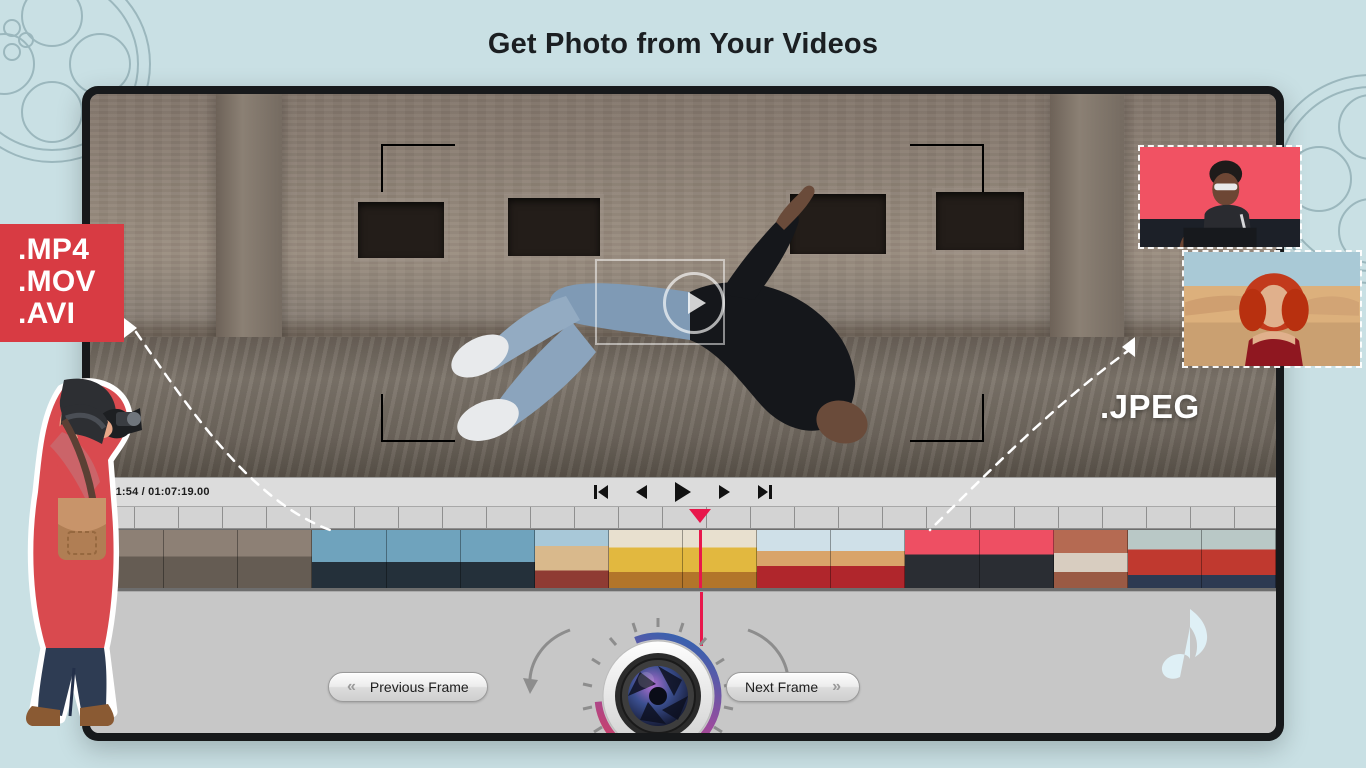 Image resolution: width=1366 pixels, height=768 pixels. I want to click on transport-controls, so click(683, 492).